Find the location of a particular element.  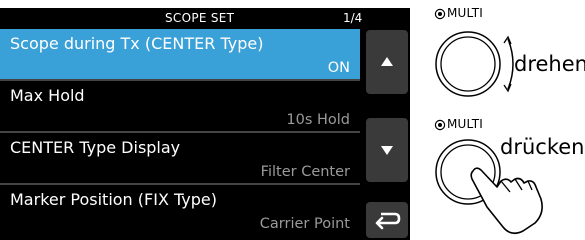

triangle-down-icon is located at coordinates (387, 150).